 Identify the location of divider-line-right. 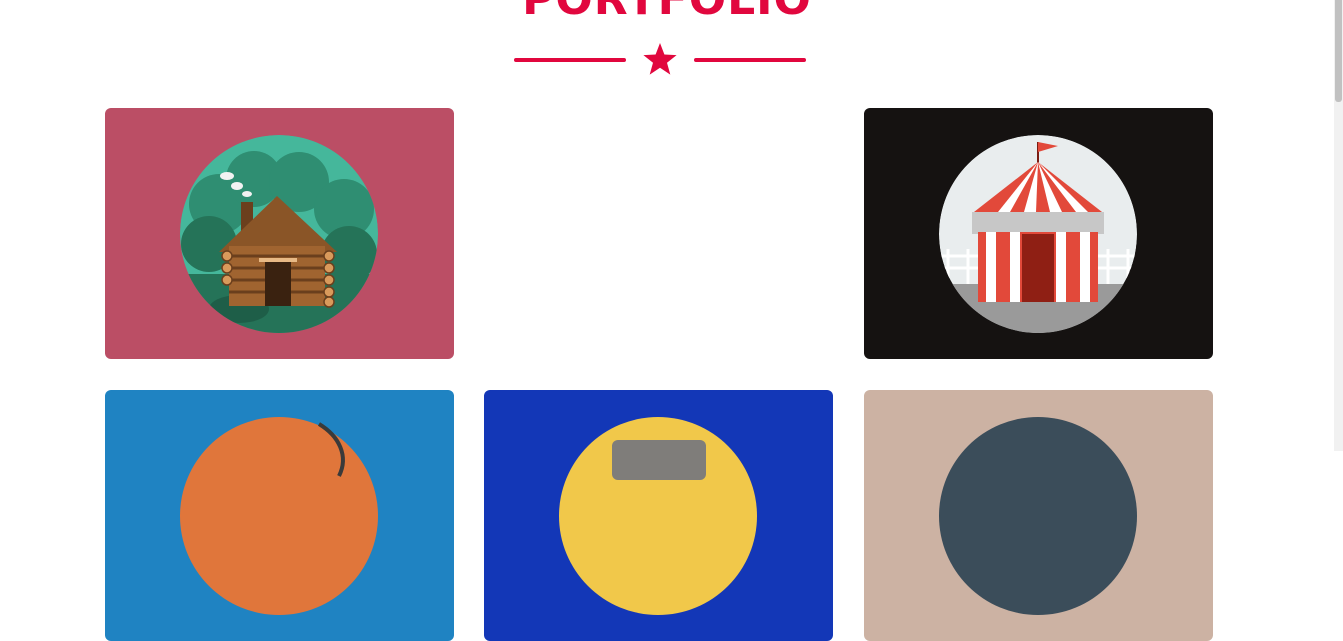
(750, 60).